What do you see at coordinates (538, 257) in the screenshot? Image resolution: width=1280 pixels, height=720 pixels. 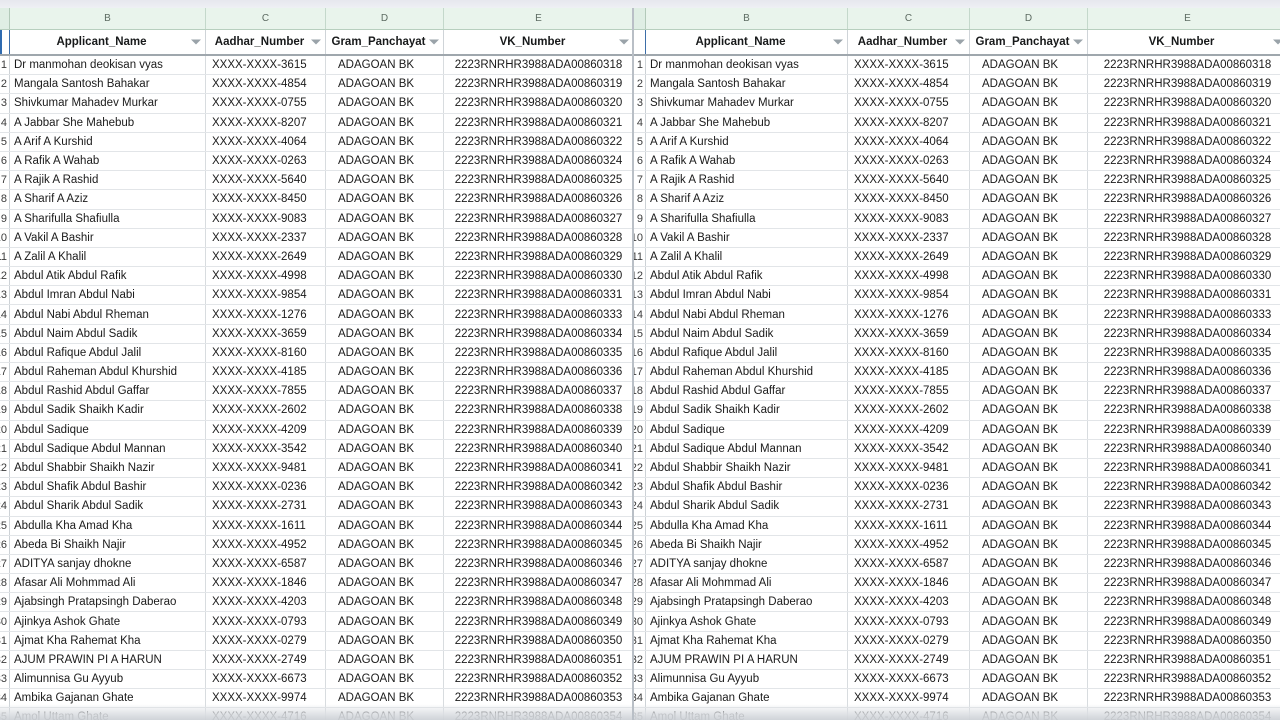 I see `cell-vk-number: 2223RNRHR3988ADA00860329` at bounding box center [538, 257].